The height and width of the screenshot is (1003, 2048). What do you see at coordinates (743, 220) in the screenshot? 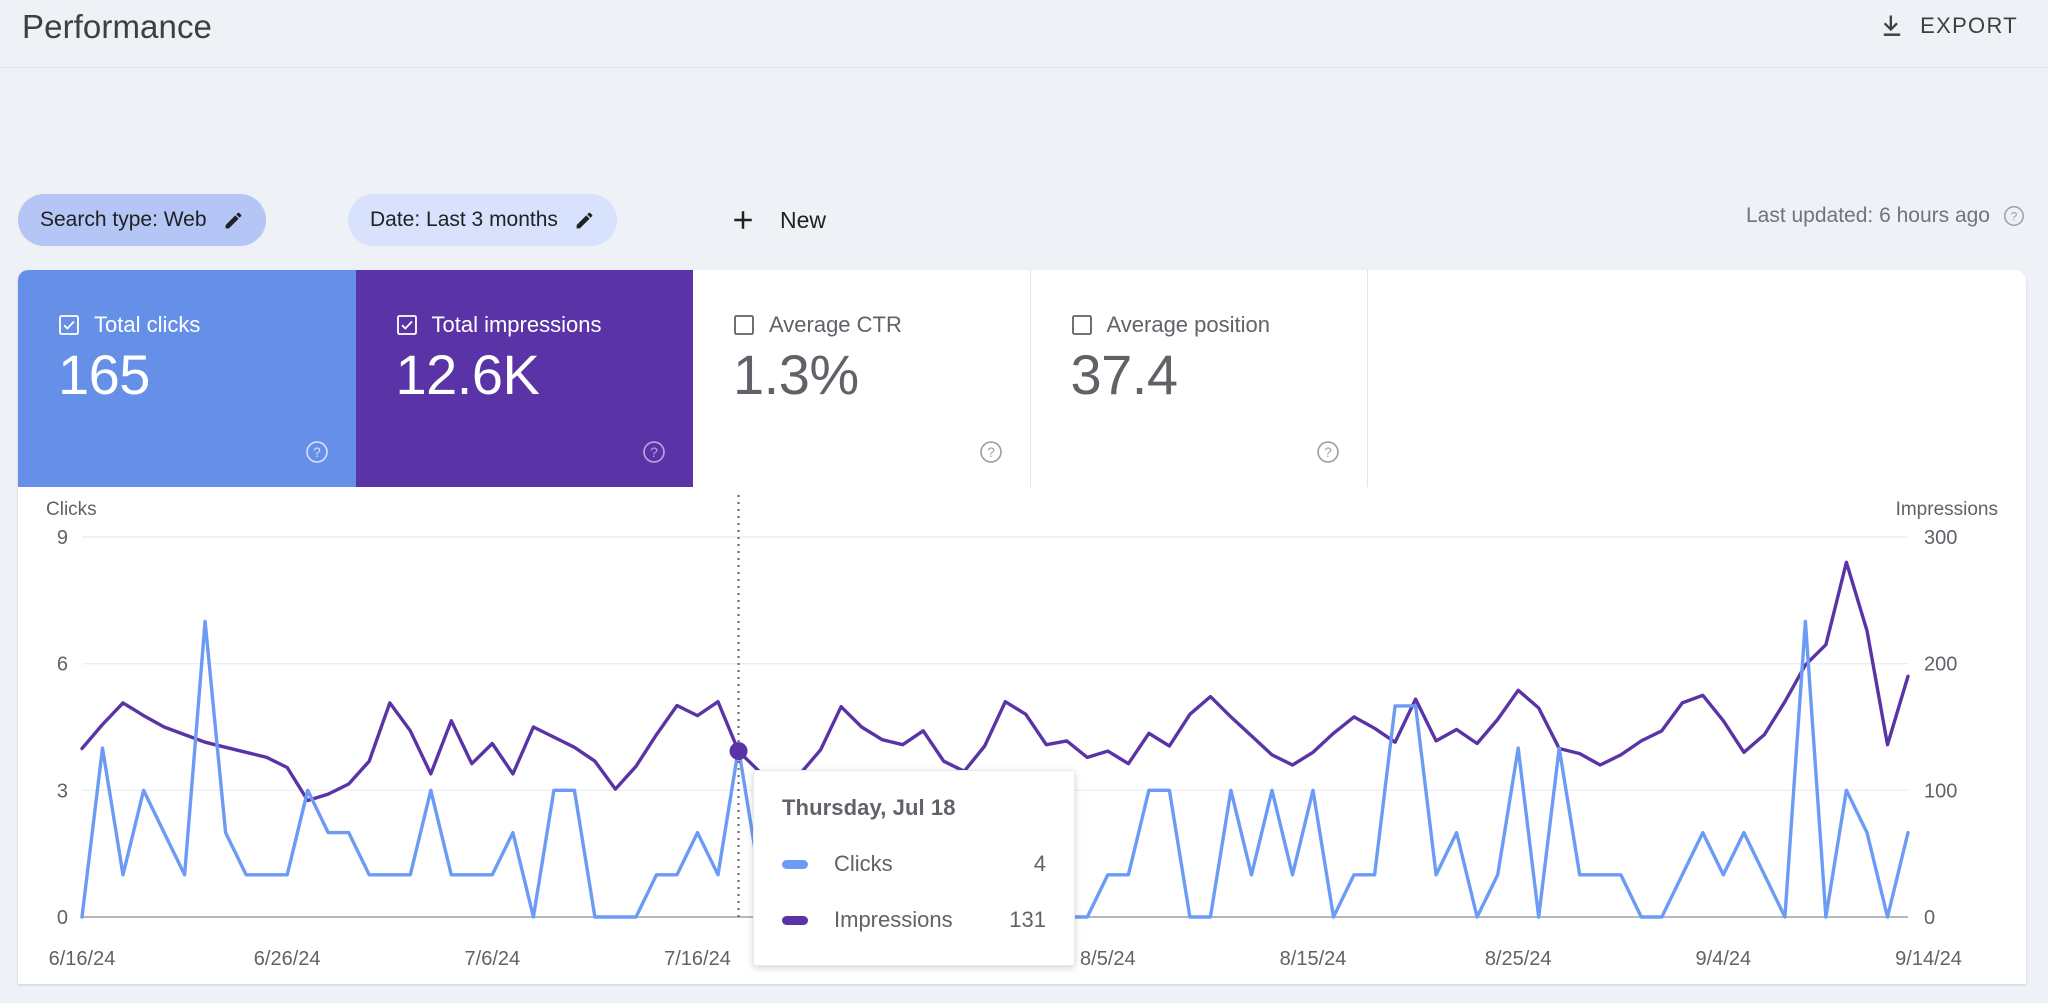
I see `plus-icon` at bounding box center [743, 220].